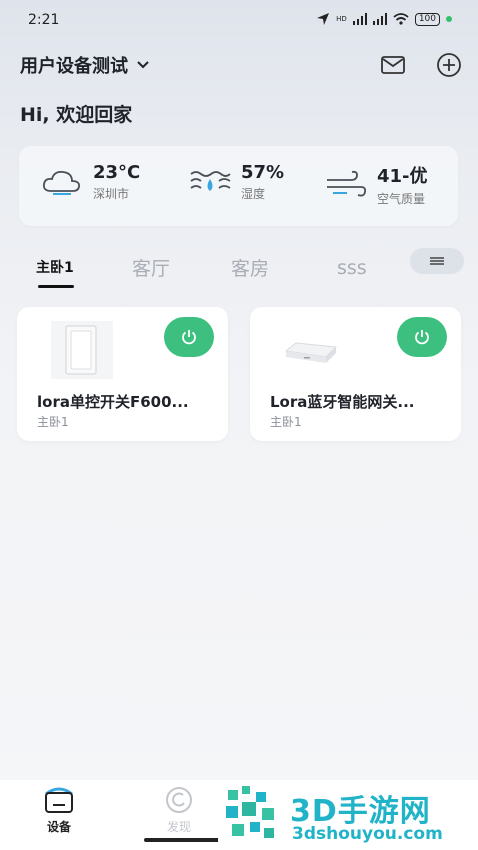 This screenshot has width=478, height=850. I want to click on air-quality-value: 41-优, so click(402, 176).